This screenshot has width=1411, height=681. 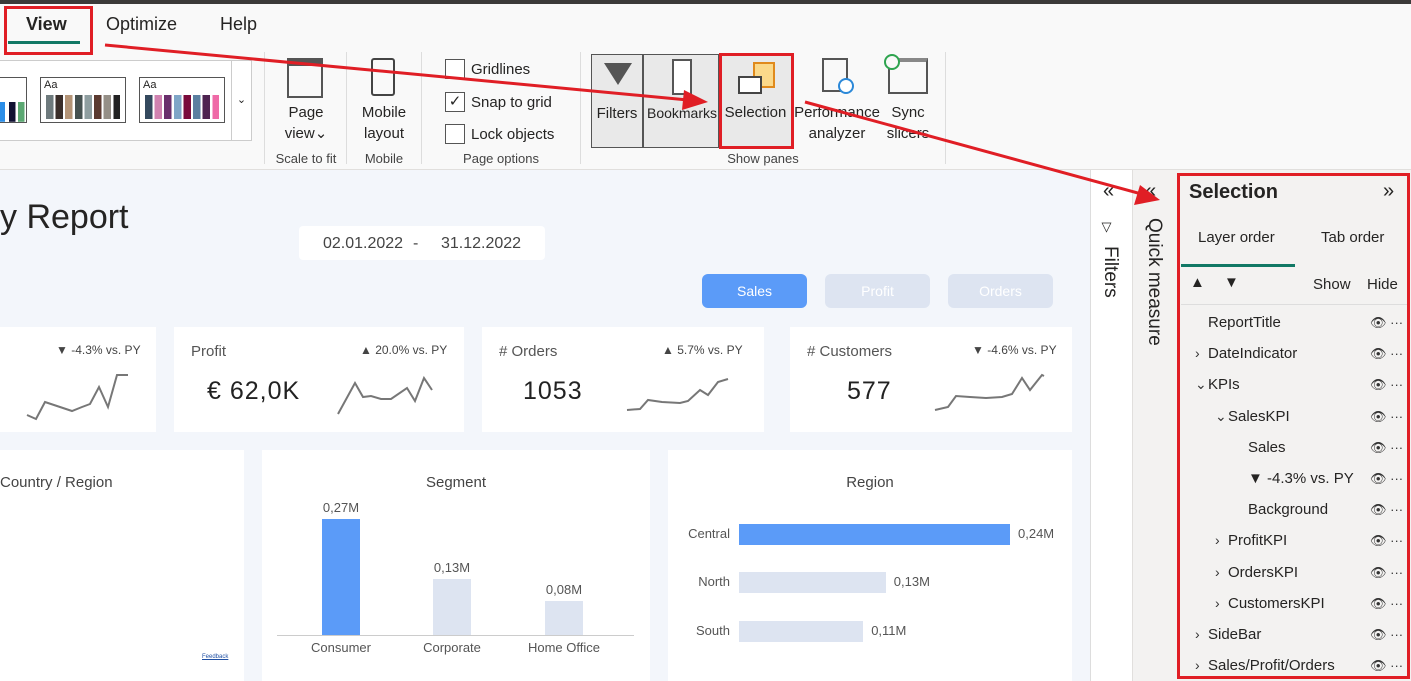 I want to click on profit-toggle-button: Profit, so click(x=877, y=291).